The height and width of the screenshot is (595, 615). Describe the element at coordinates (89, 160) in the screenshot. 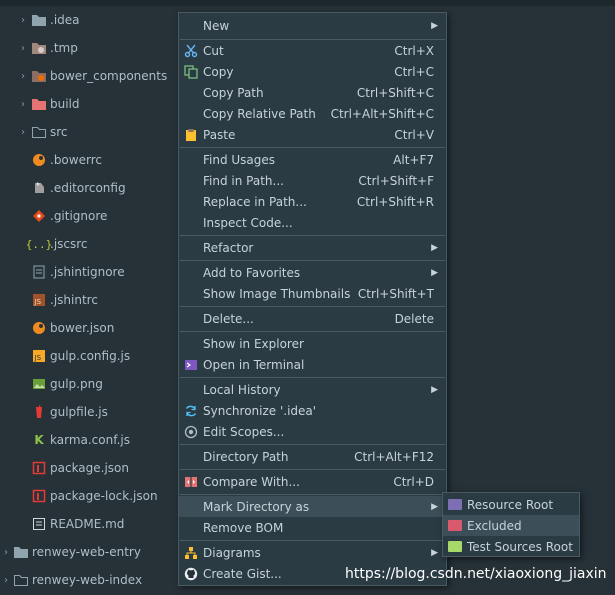

I see `tree-item-bowerrc: .bowerrc` at that location.